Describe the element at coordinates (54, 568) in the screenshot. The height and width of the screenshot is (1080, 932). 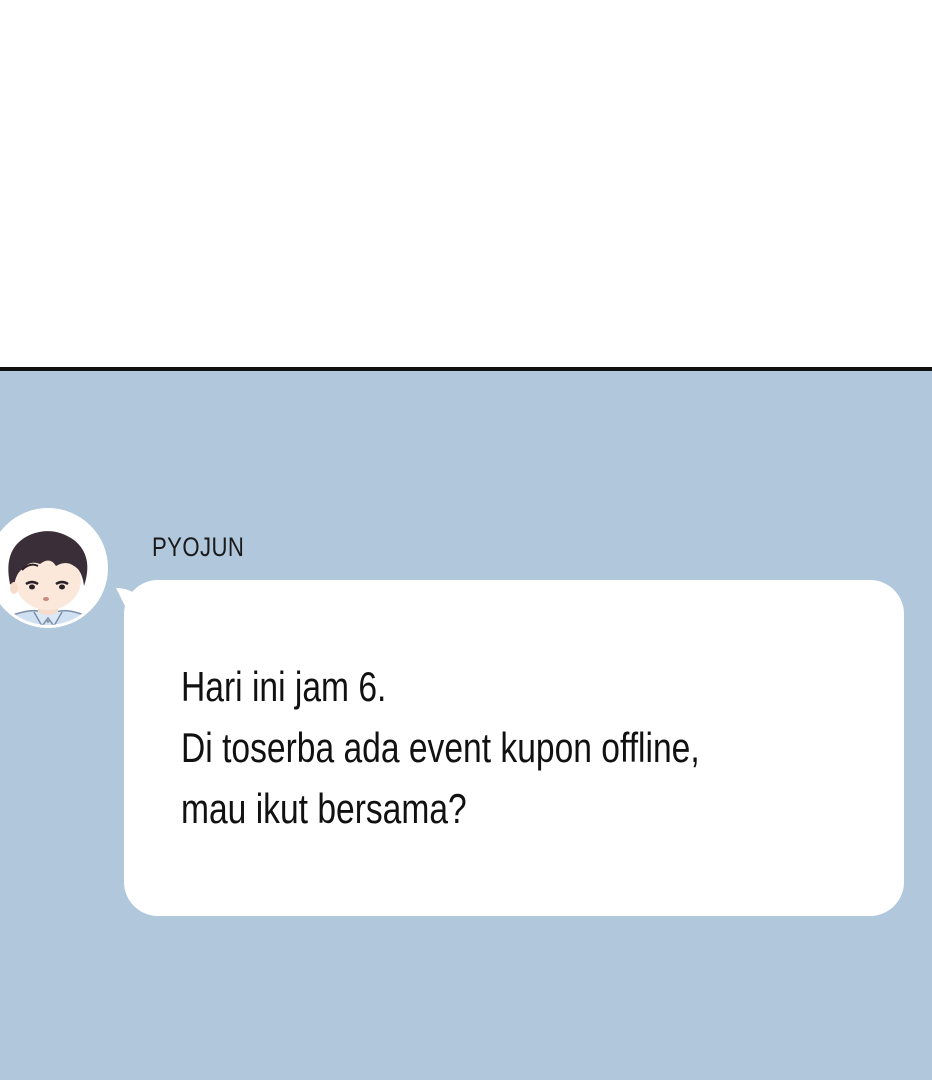
I see `boy-avatar-icon` at that location.